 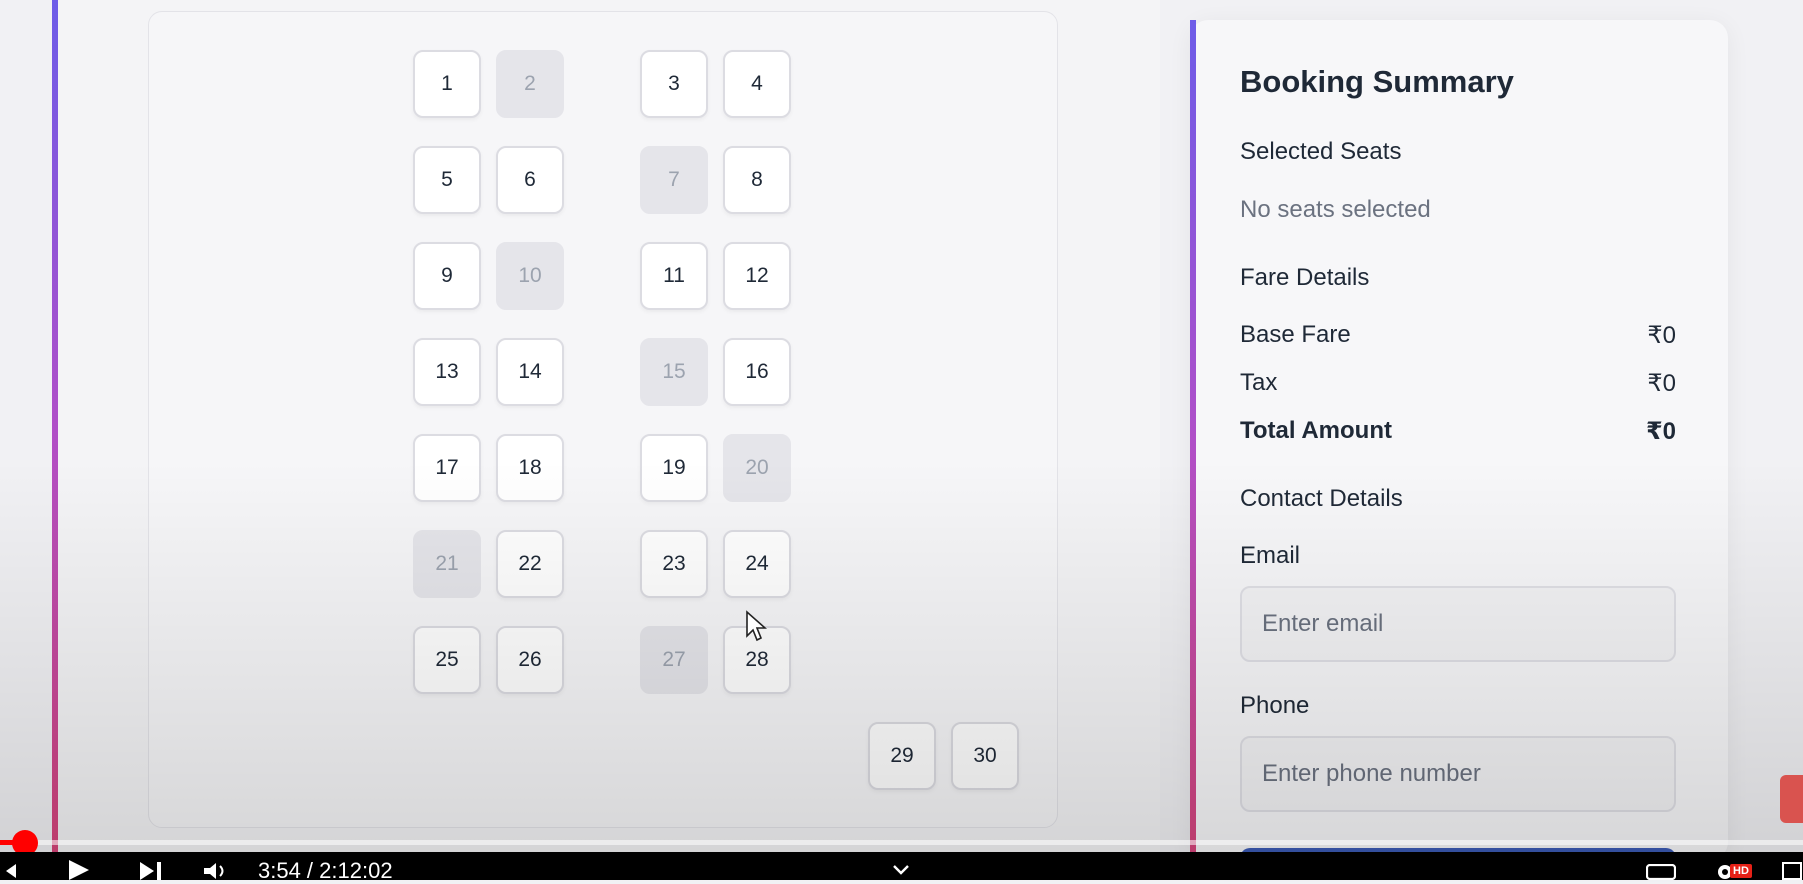 I want to click on next-icon, so click(x=151, y=871).